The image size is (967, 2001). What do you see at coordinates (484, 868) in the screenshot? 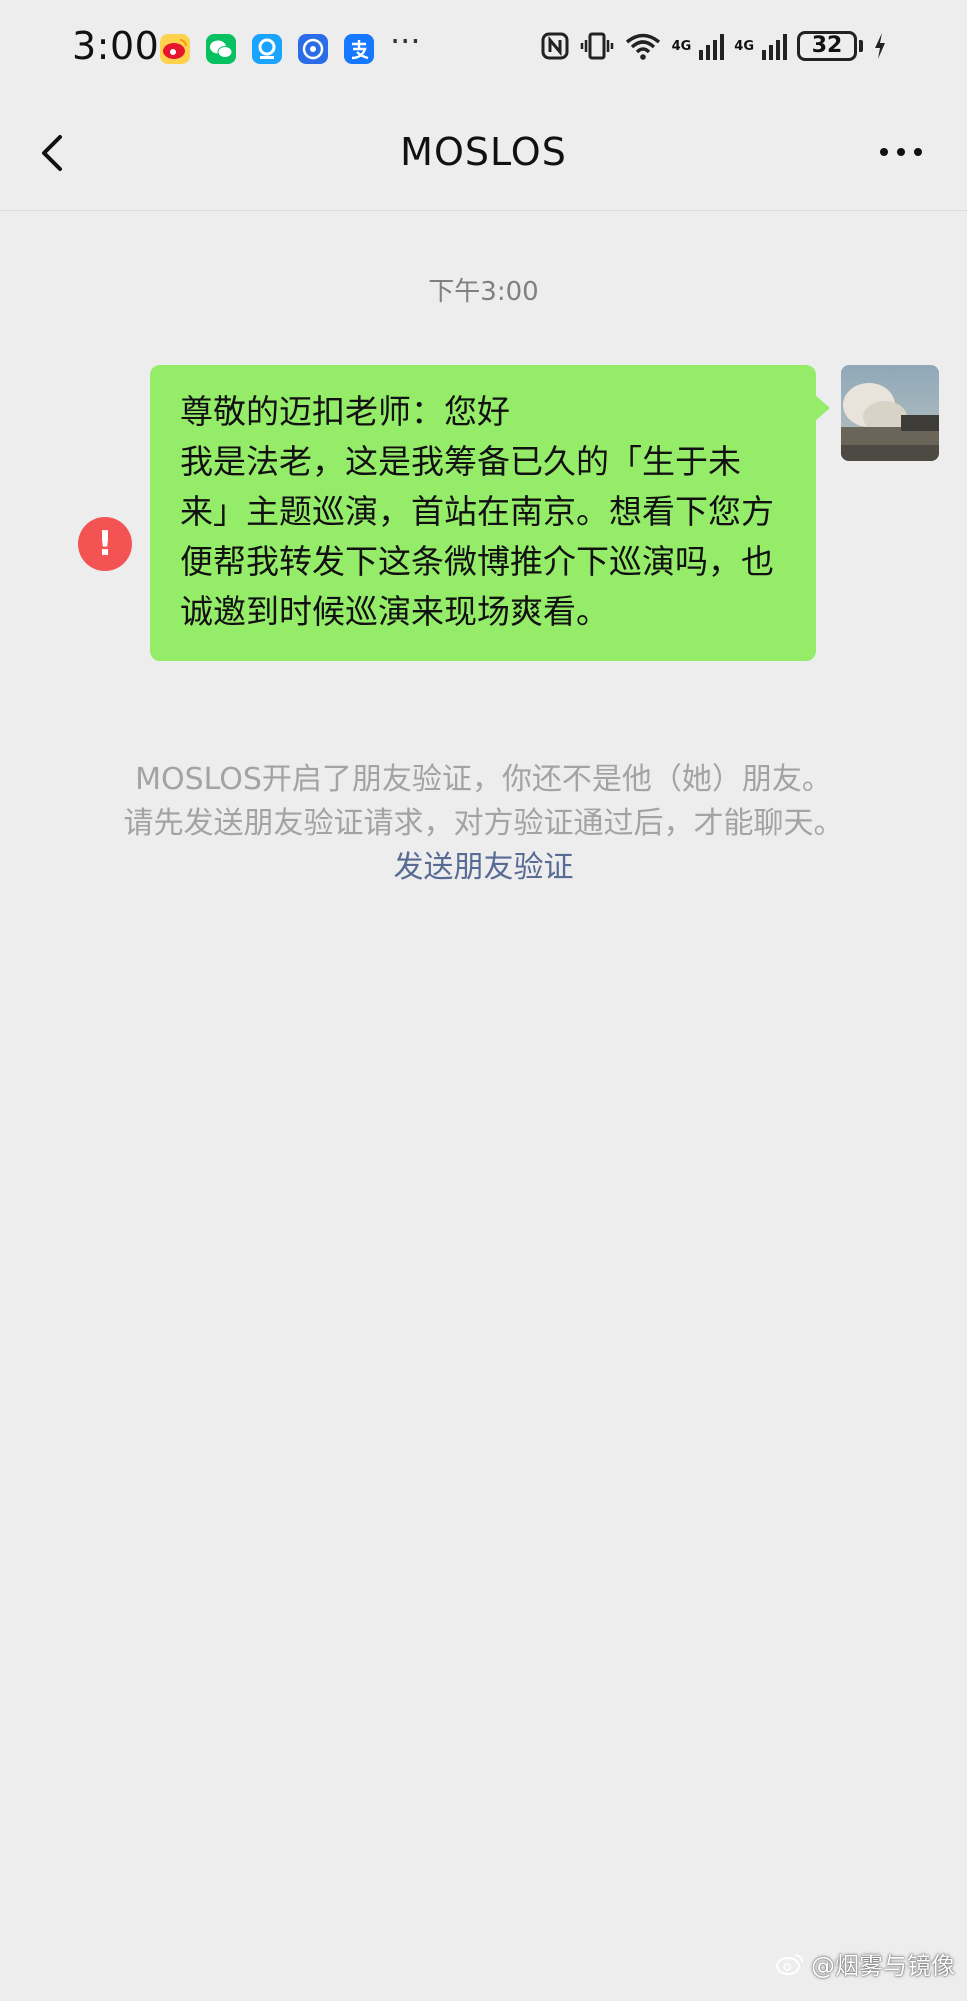
I see `send-friend-verification-link: 发送朋友验证` at bounding box center [484, 868].